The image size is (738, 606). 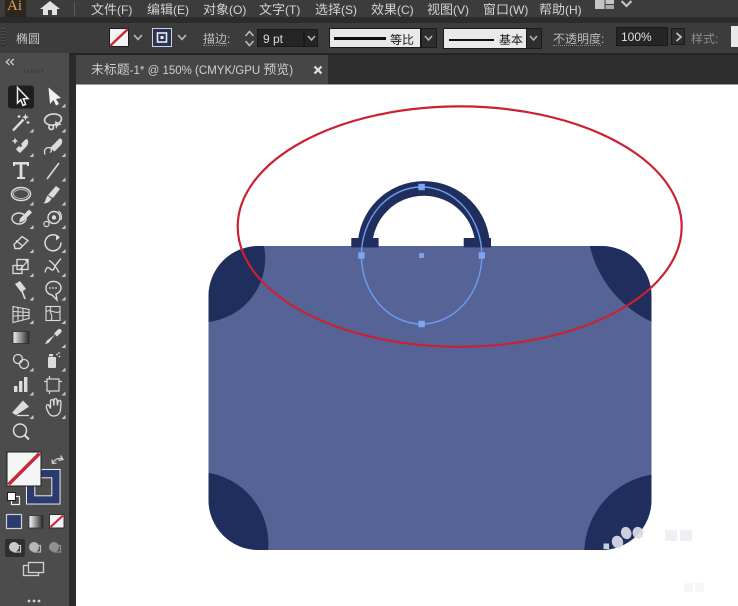 I want to click on svg-text: (H), so click(x=573, y=10).